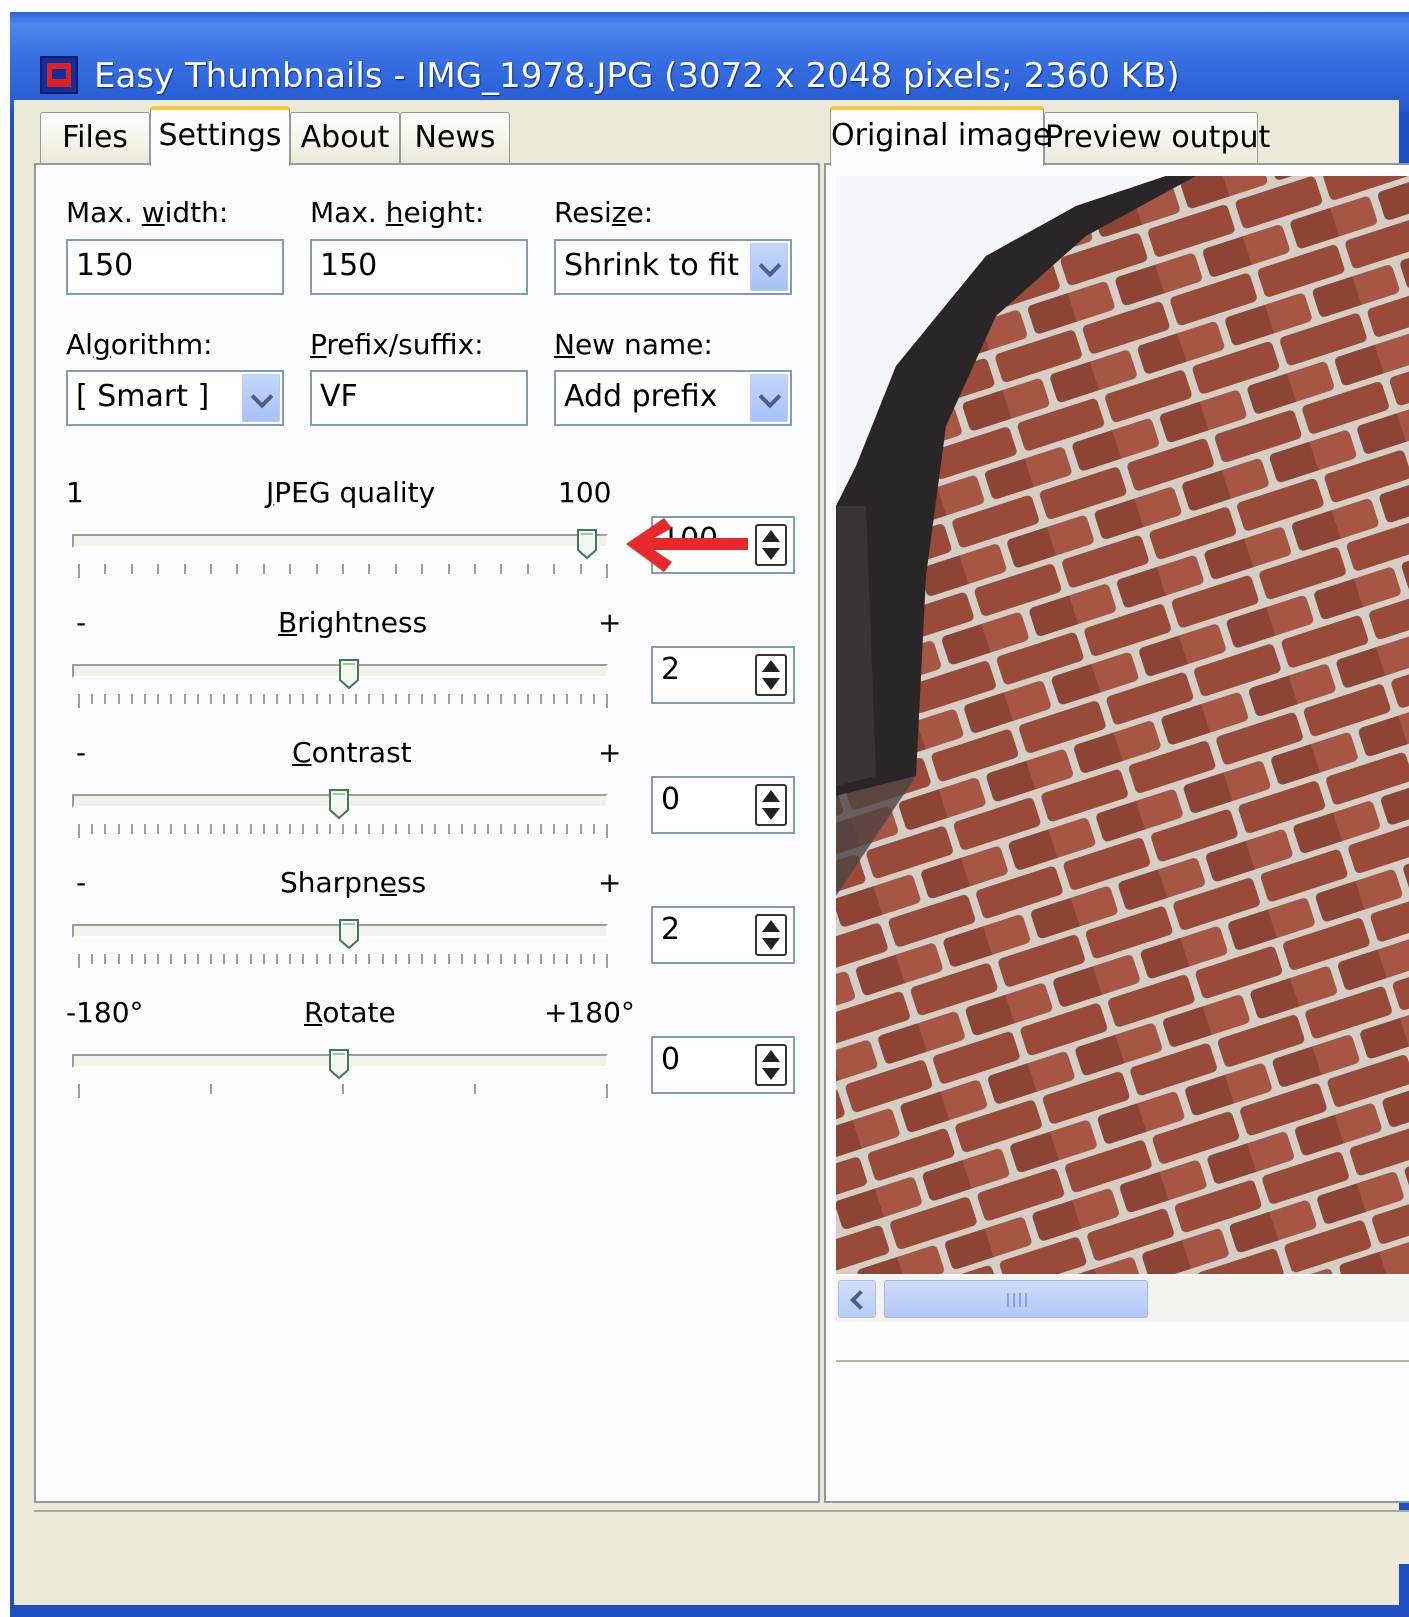 This screenshot has width=1409, height=1617. I want to click on tab-original-image: Original image, so click(940, 136).